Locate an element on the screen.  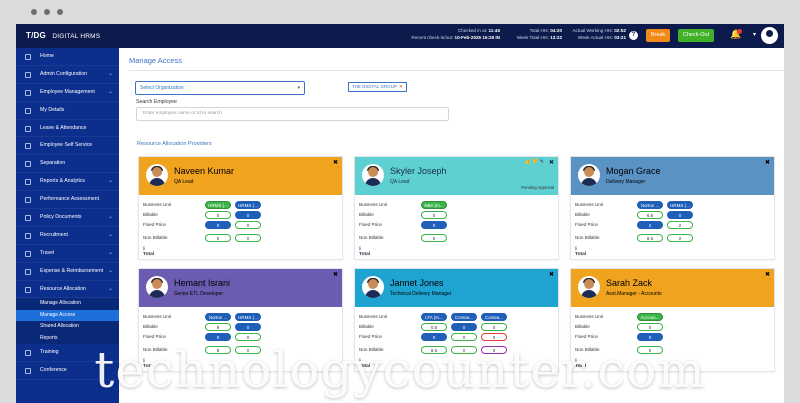
sidebar-item: Recruitment ⌄ is located at coordinates (67, 236).